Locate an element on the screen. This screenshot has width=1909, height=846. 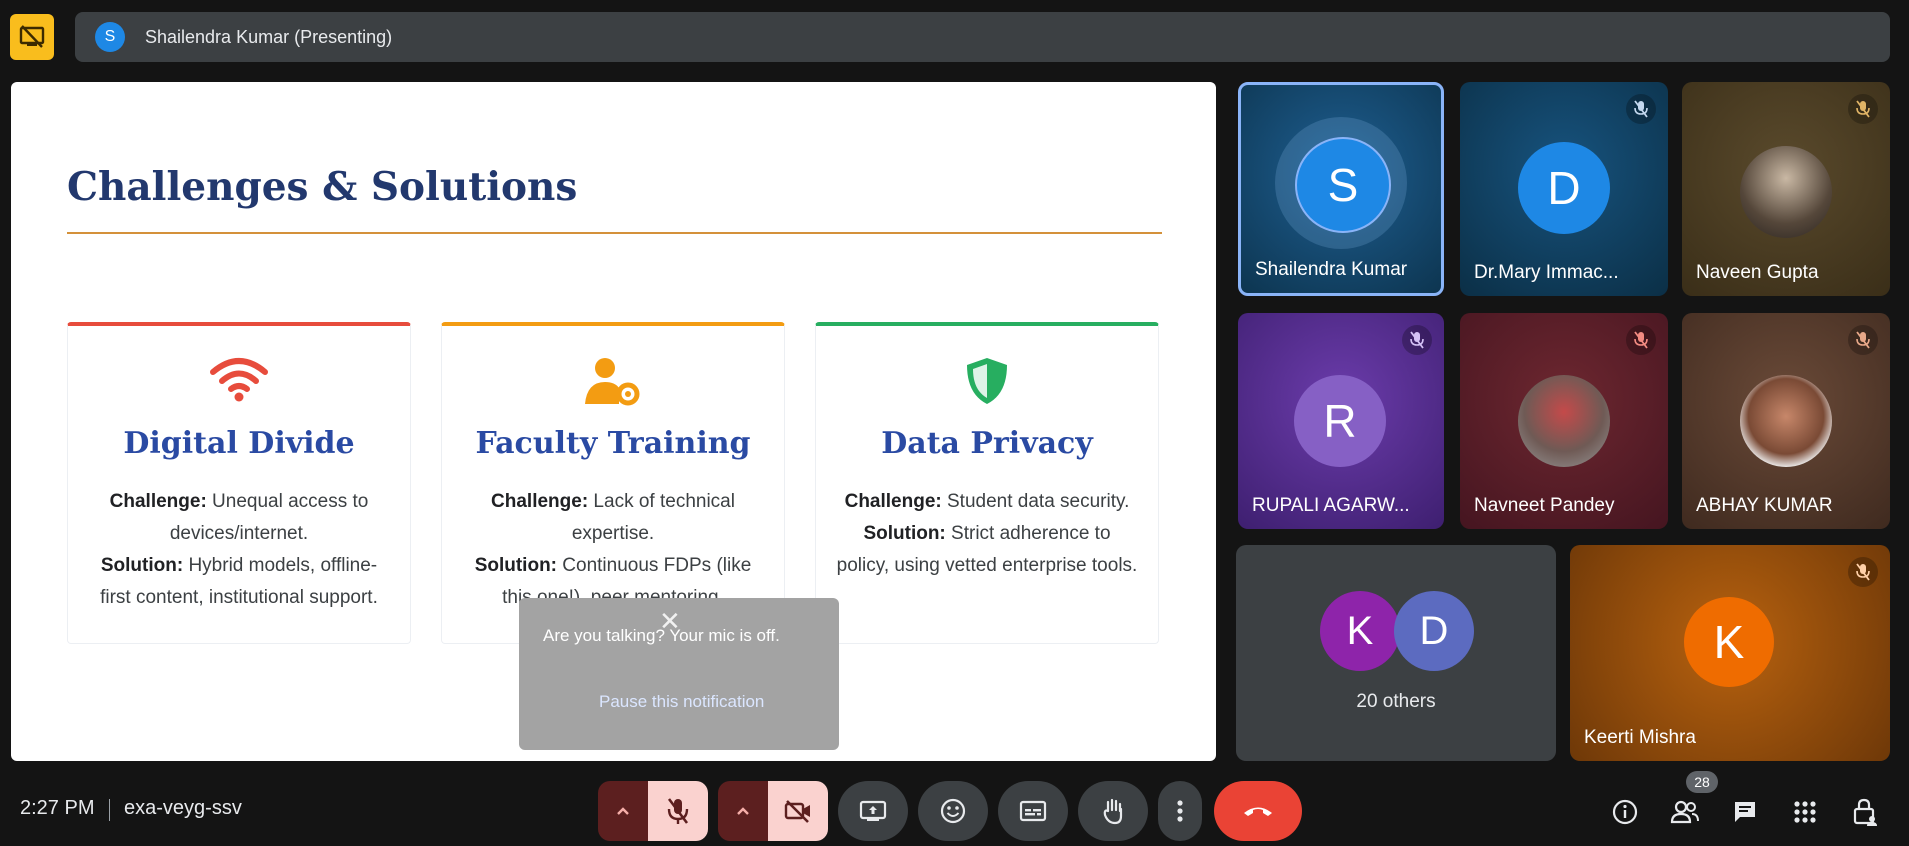
camera-off-icon is located at coordinates (797, 811).